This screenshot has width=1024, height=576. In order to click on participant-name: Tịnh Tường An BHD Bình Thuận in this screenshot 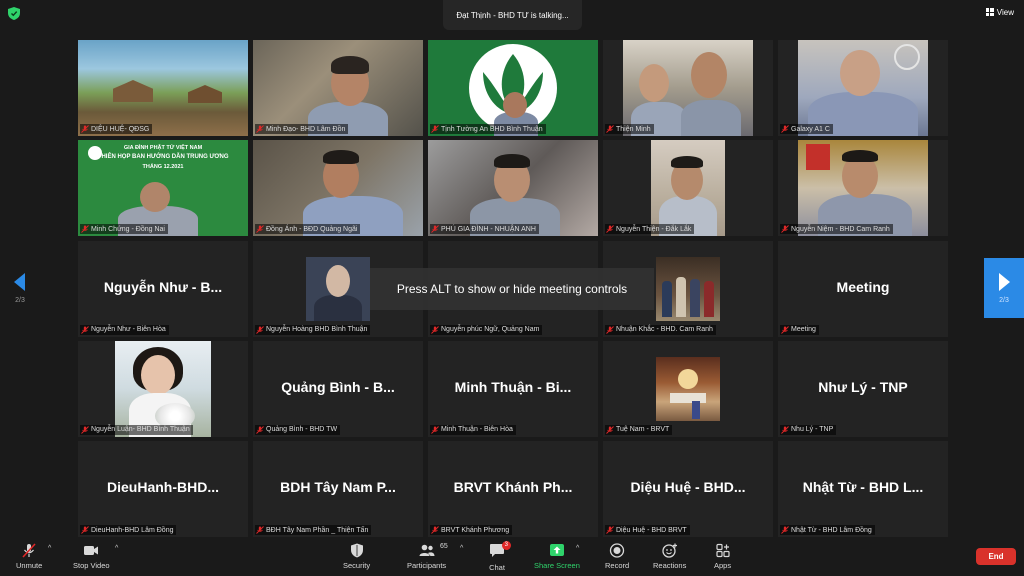, I will do `click(492, 129)`.